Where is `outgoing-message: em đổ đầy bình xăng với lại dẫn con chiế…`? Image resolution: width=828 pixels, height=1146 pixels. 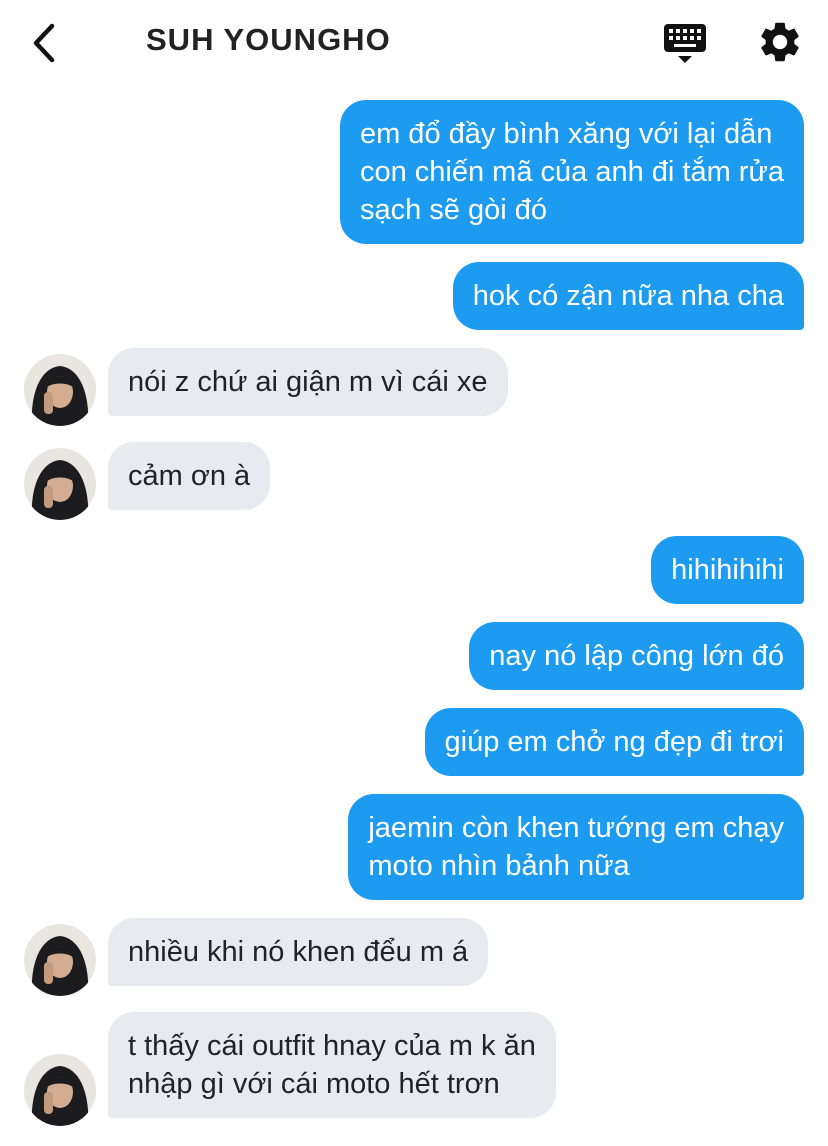
outgoing-message: em đổ đầy bình xăng với lại dẫn con chiế… is located at coordinates (571, 172).